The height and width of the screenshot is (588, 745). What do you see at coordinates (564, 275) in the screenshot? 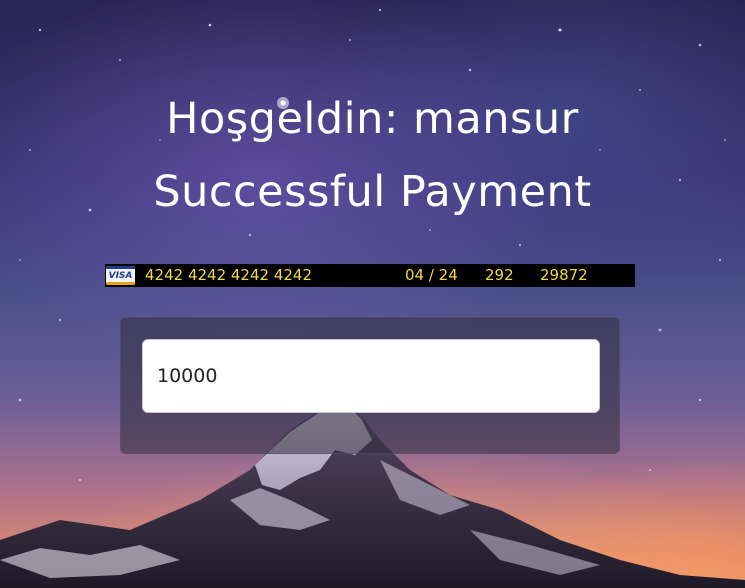
I see `card-code: 29872` at bounding box center [564, 275].